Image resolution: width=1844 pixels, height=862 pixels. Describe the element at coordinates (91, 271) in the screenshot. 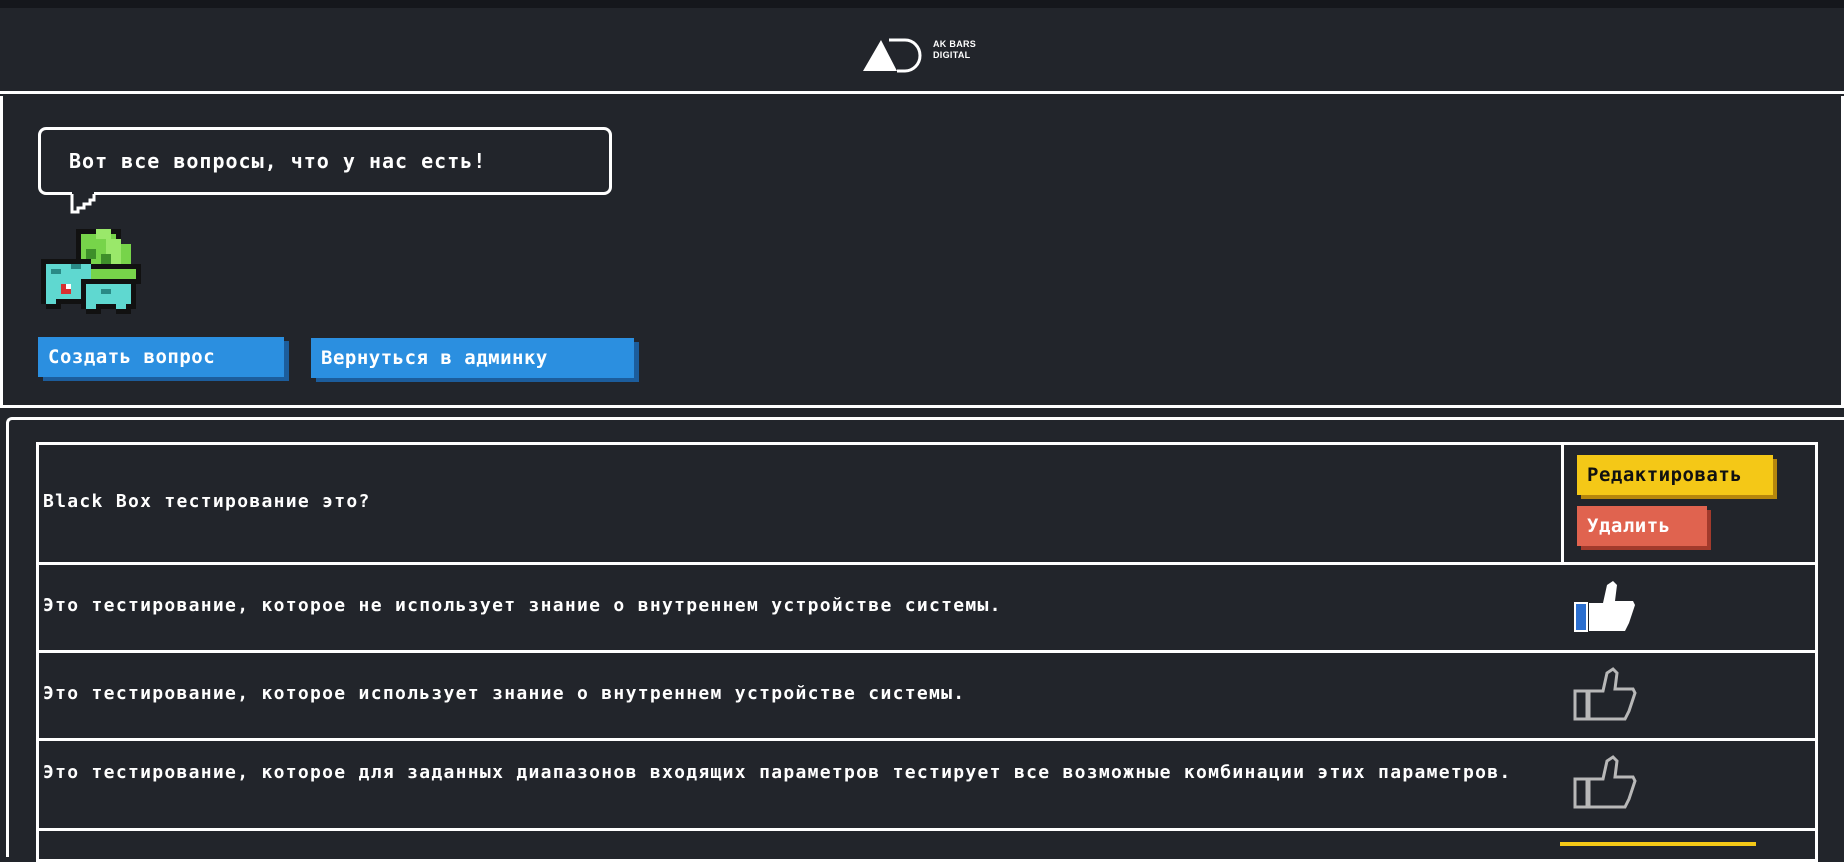

I see `mascot-sprite-icon` at that location.